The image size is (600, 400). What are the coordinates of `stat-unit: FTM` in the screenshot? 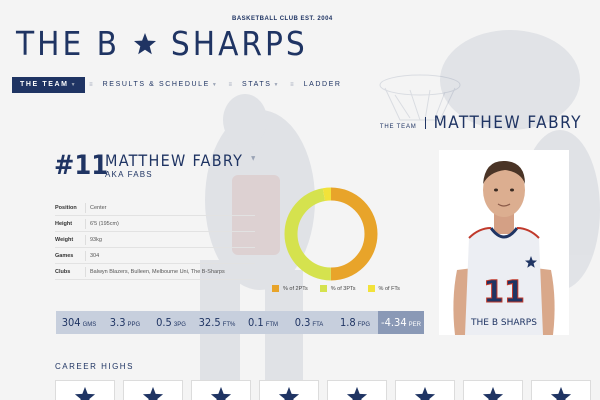 It's located at (272, 325).